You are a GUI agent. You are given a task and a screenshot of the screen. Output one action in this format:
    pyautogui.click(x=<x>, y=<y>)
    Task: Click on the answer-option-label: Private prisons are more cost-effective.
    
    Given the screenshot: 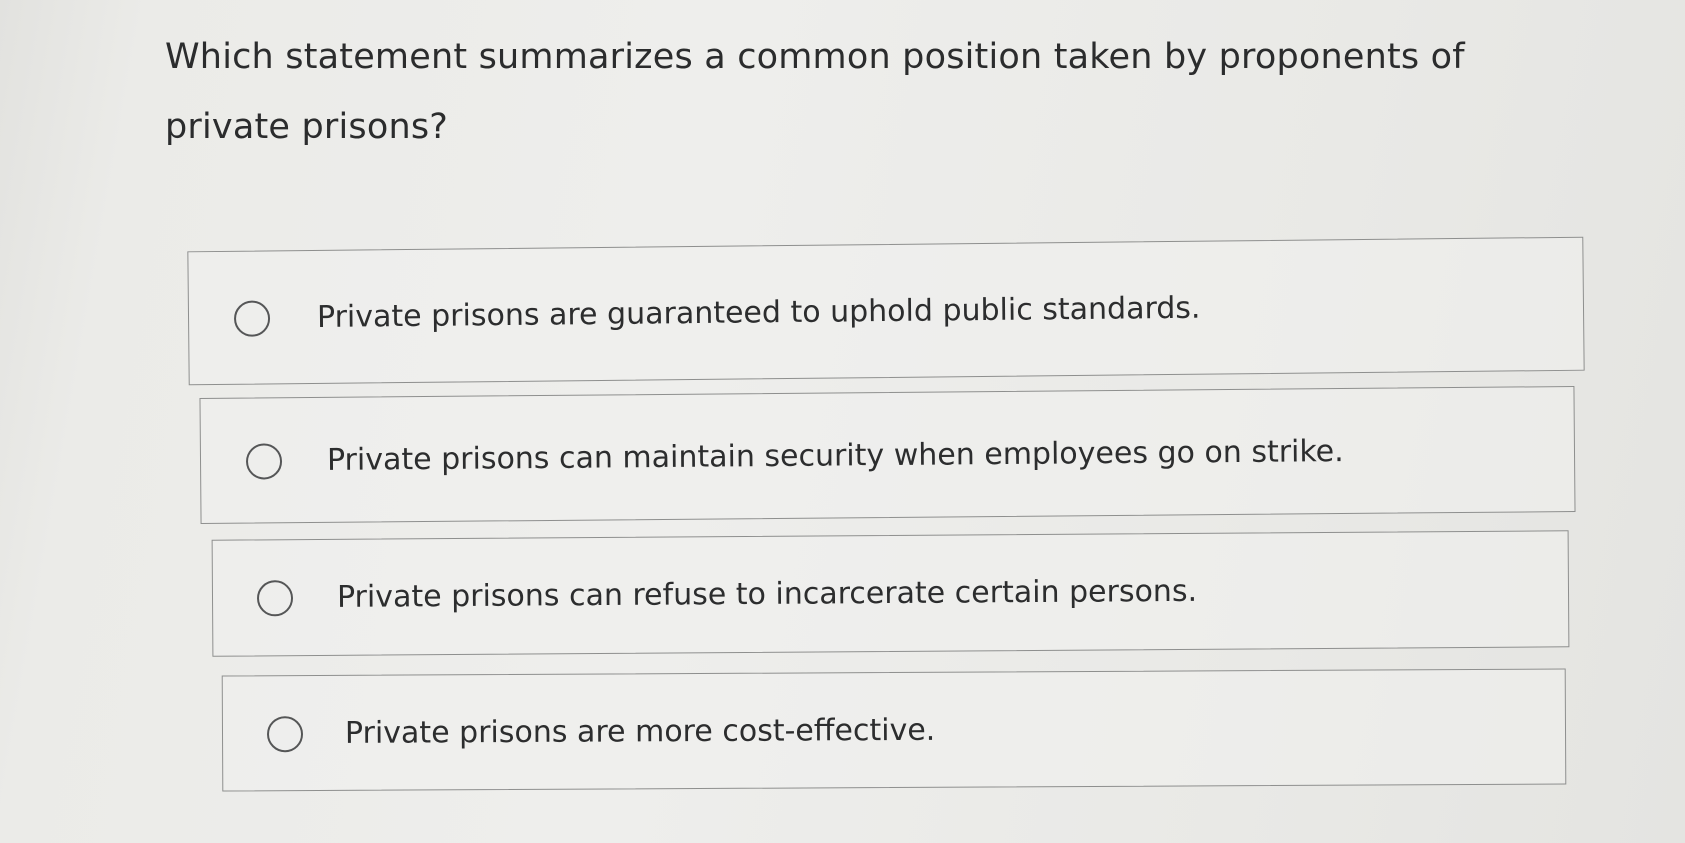 What is the action you would take?
    pyautogui.click(x=640, y=731)
    